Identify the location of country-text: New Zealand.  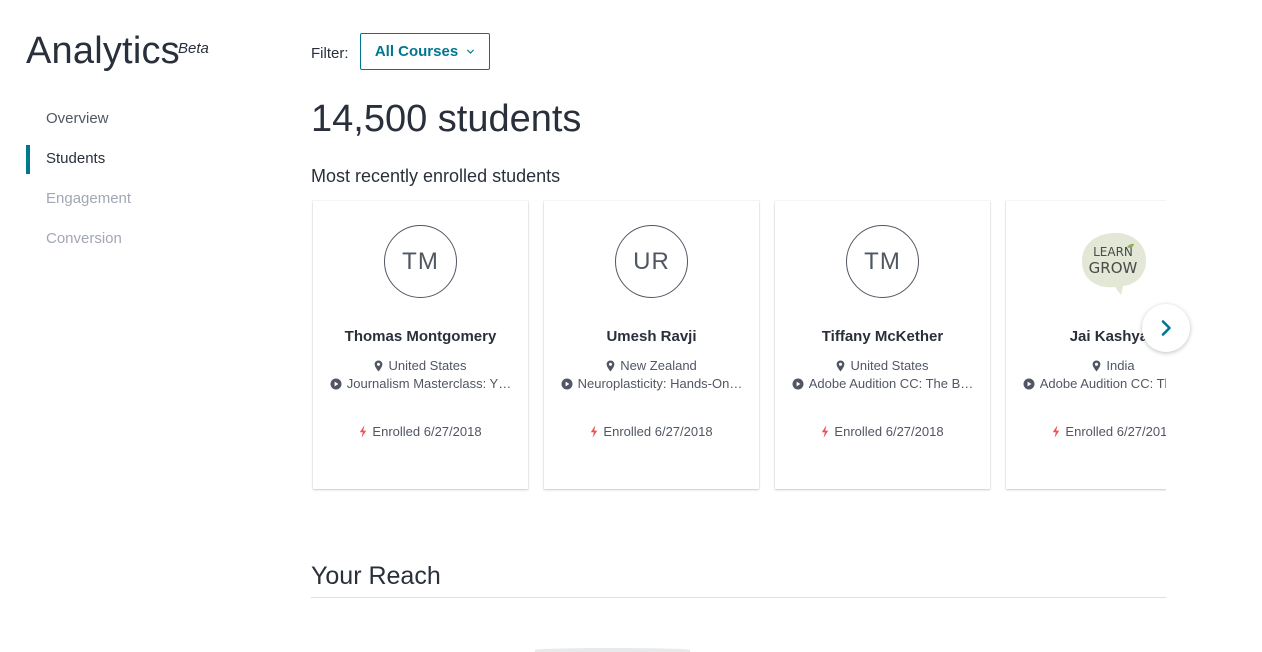
(658, 365).